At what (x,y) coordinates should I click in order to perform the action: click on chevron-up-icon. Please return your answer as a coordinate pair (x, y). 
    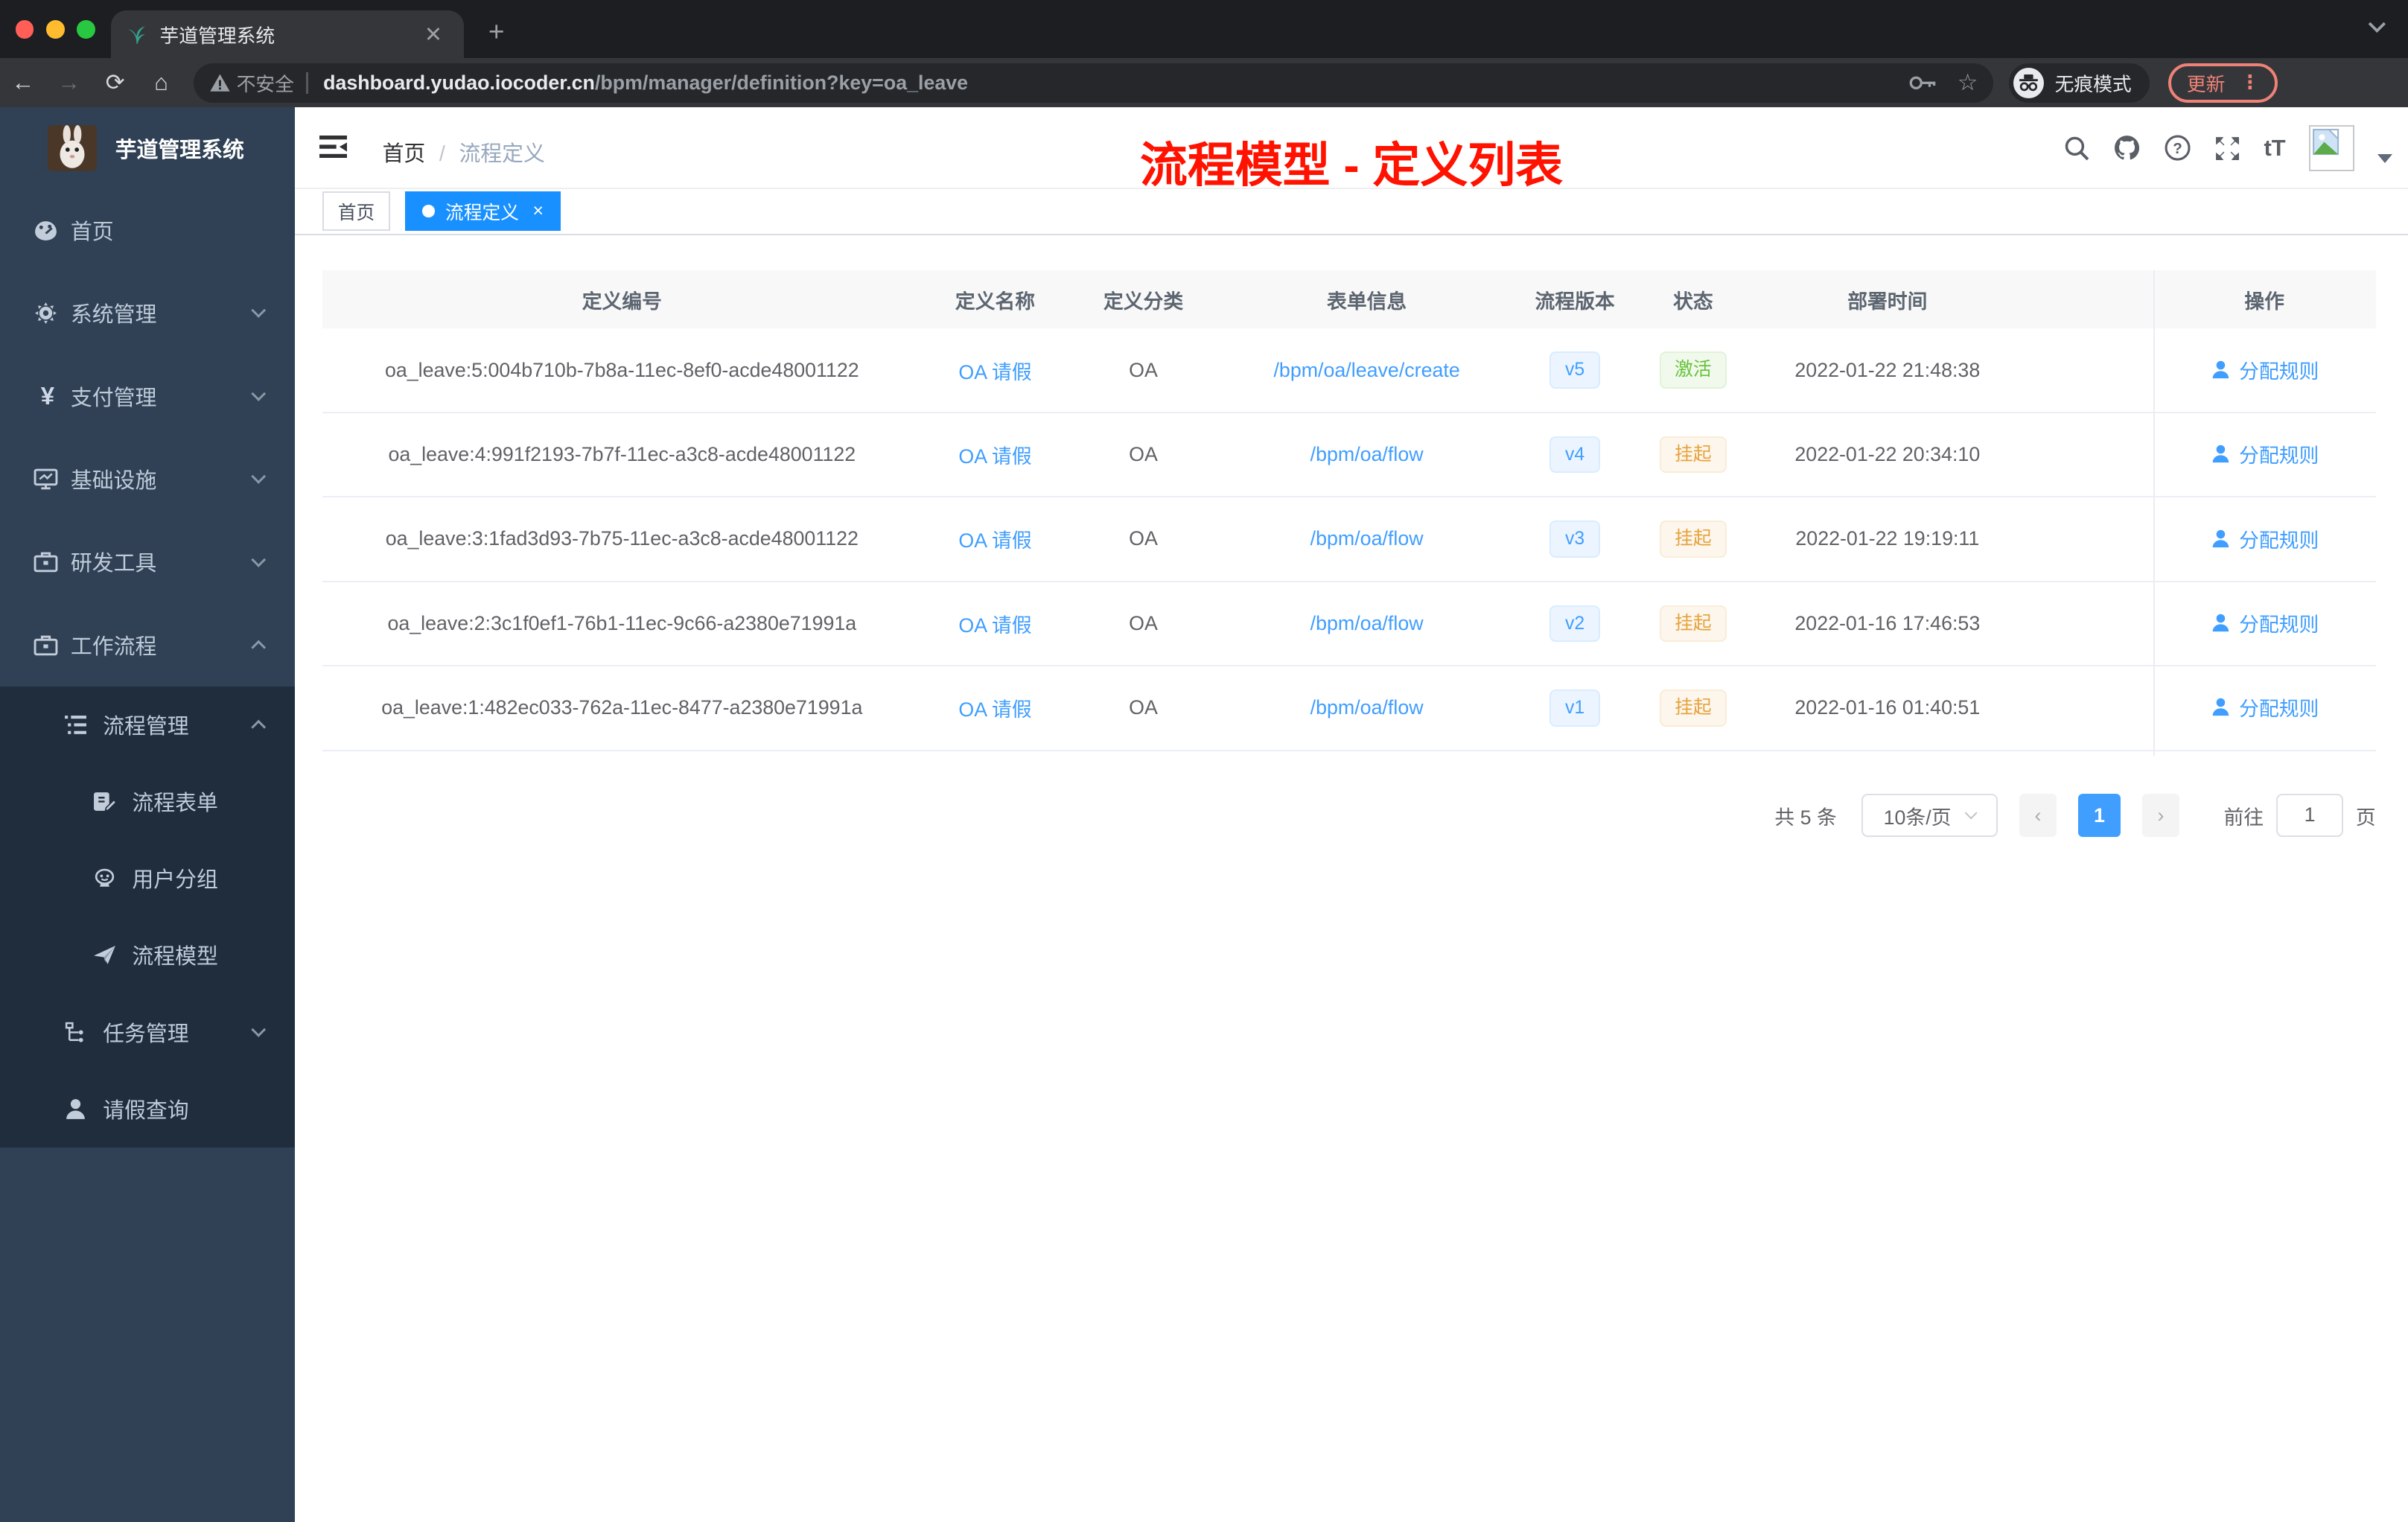
    Looking at the image, I should click on (259, 647).